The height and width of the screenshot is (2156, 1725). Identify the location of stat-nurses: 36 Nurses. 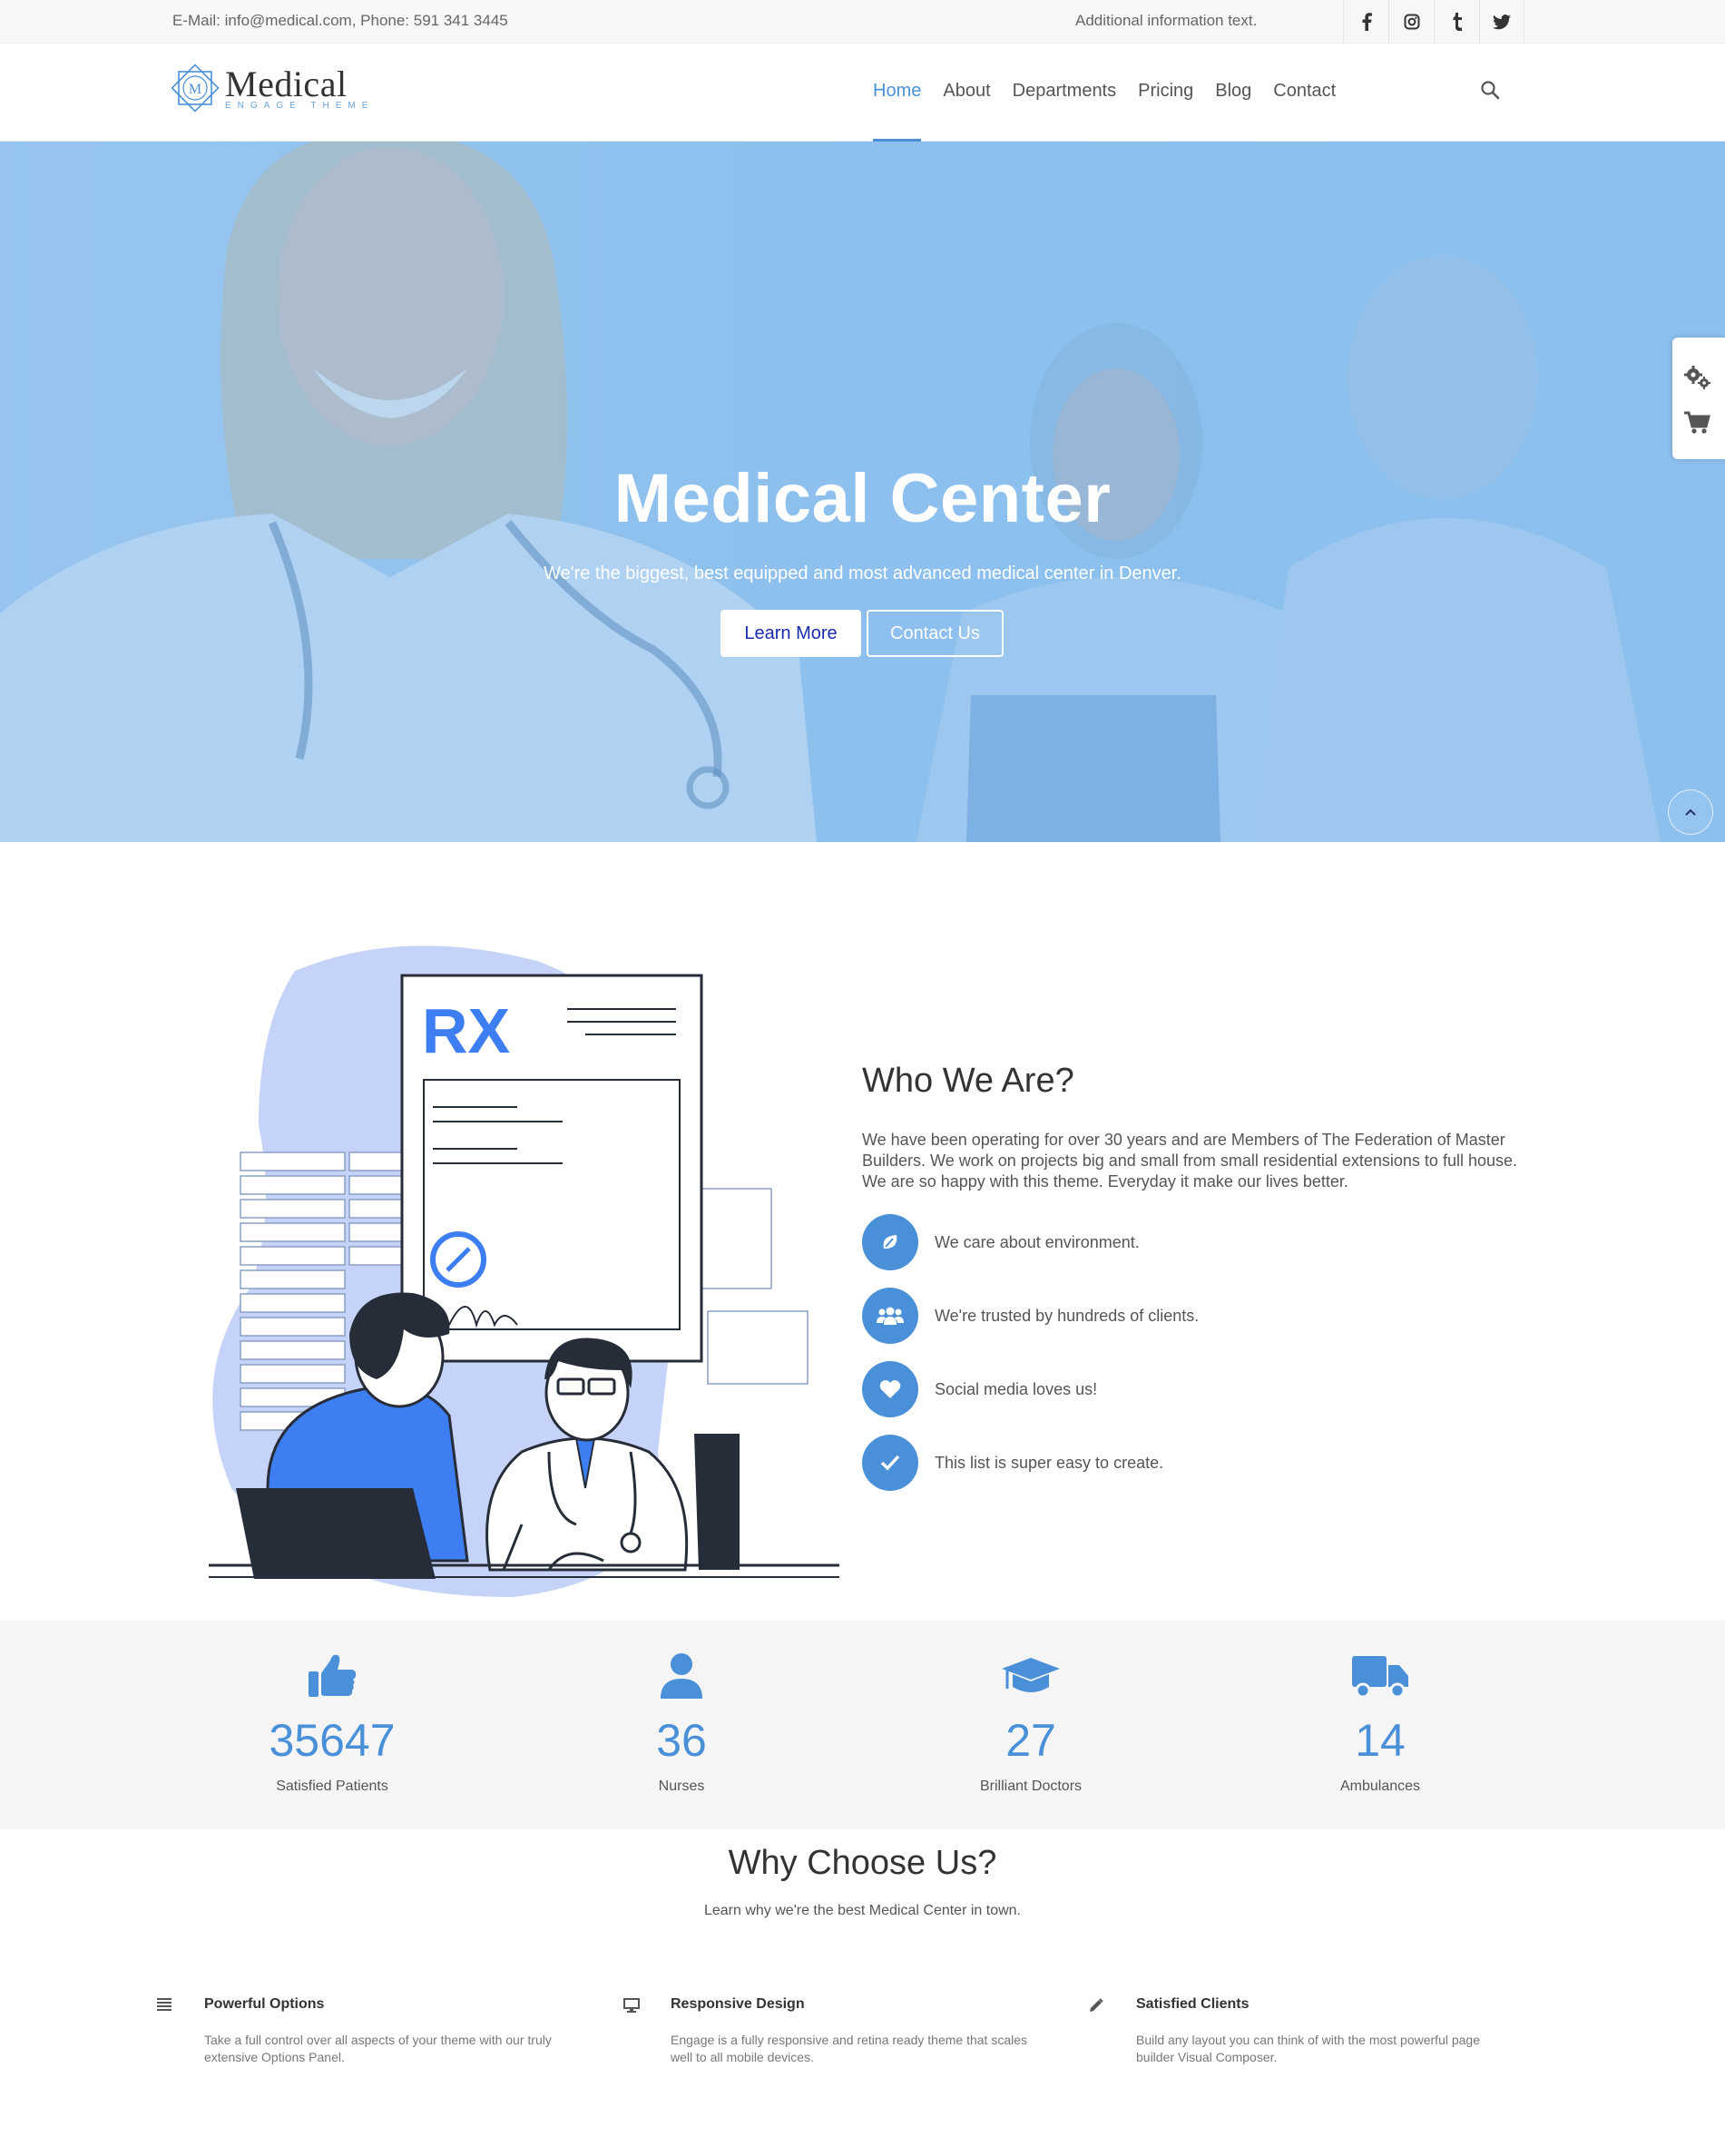
(681, 1708).